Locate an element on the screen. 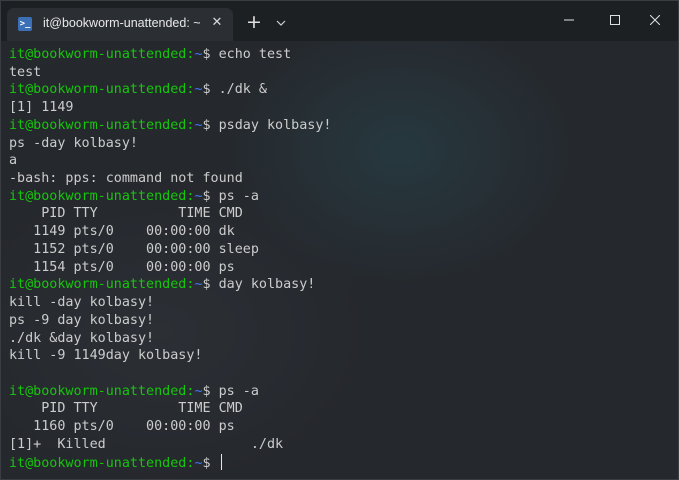  prompt-line: it@bookworm-unattended:~$ is located at coordinates (341, 462).